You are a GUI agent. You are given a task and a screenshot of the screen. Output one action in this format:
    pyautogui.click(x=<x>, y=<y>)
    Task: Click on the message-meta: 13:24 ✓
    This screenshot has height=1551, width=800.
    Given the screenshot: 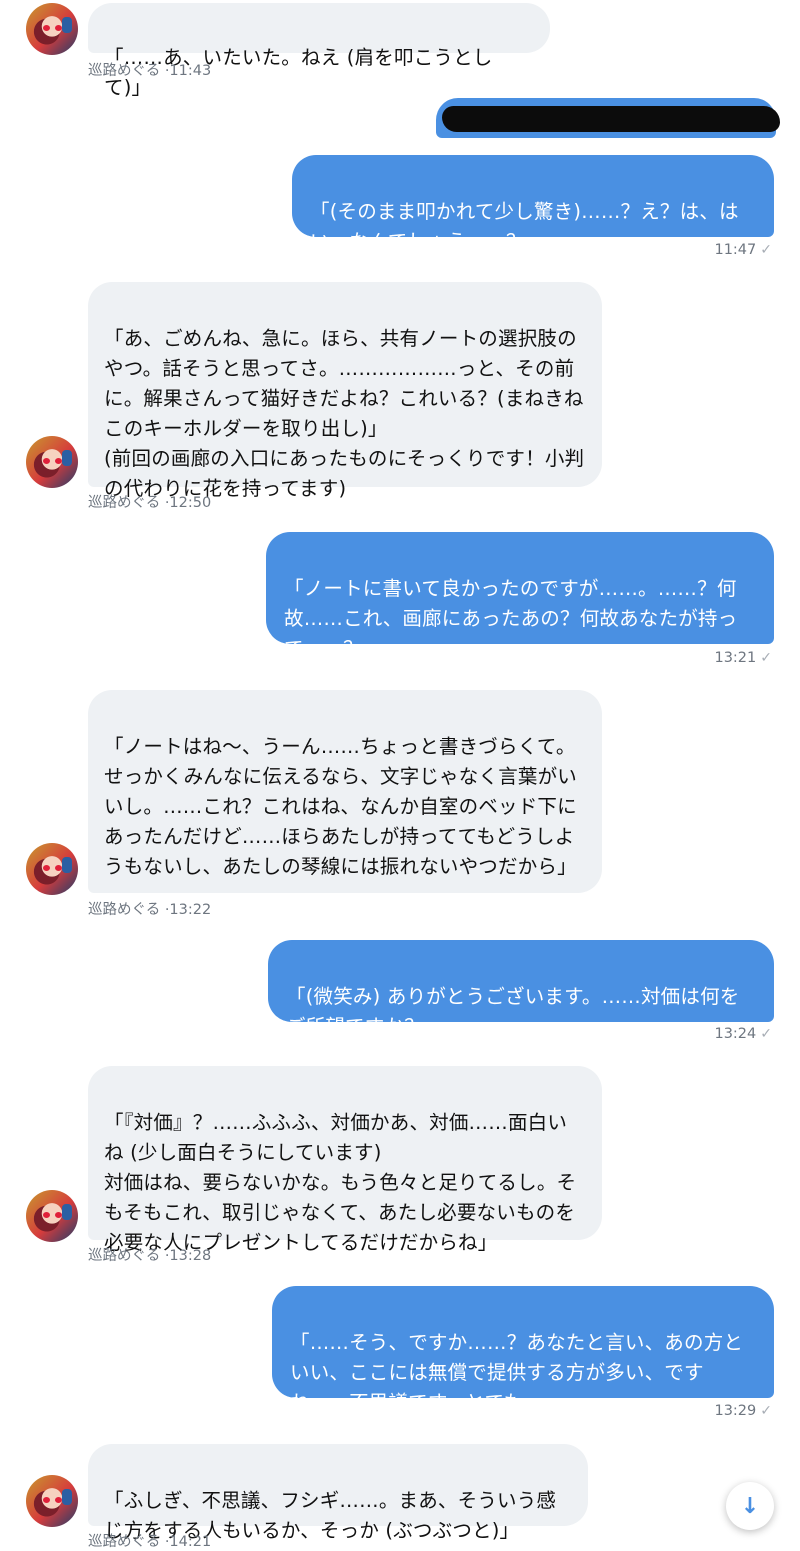 What is the action you would take?
    pyautogui.click(x=743, y=1034)
    